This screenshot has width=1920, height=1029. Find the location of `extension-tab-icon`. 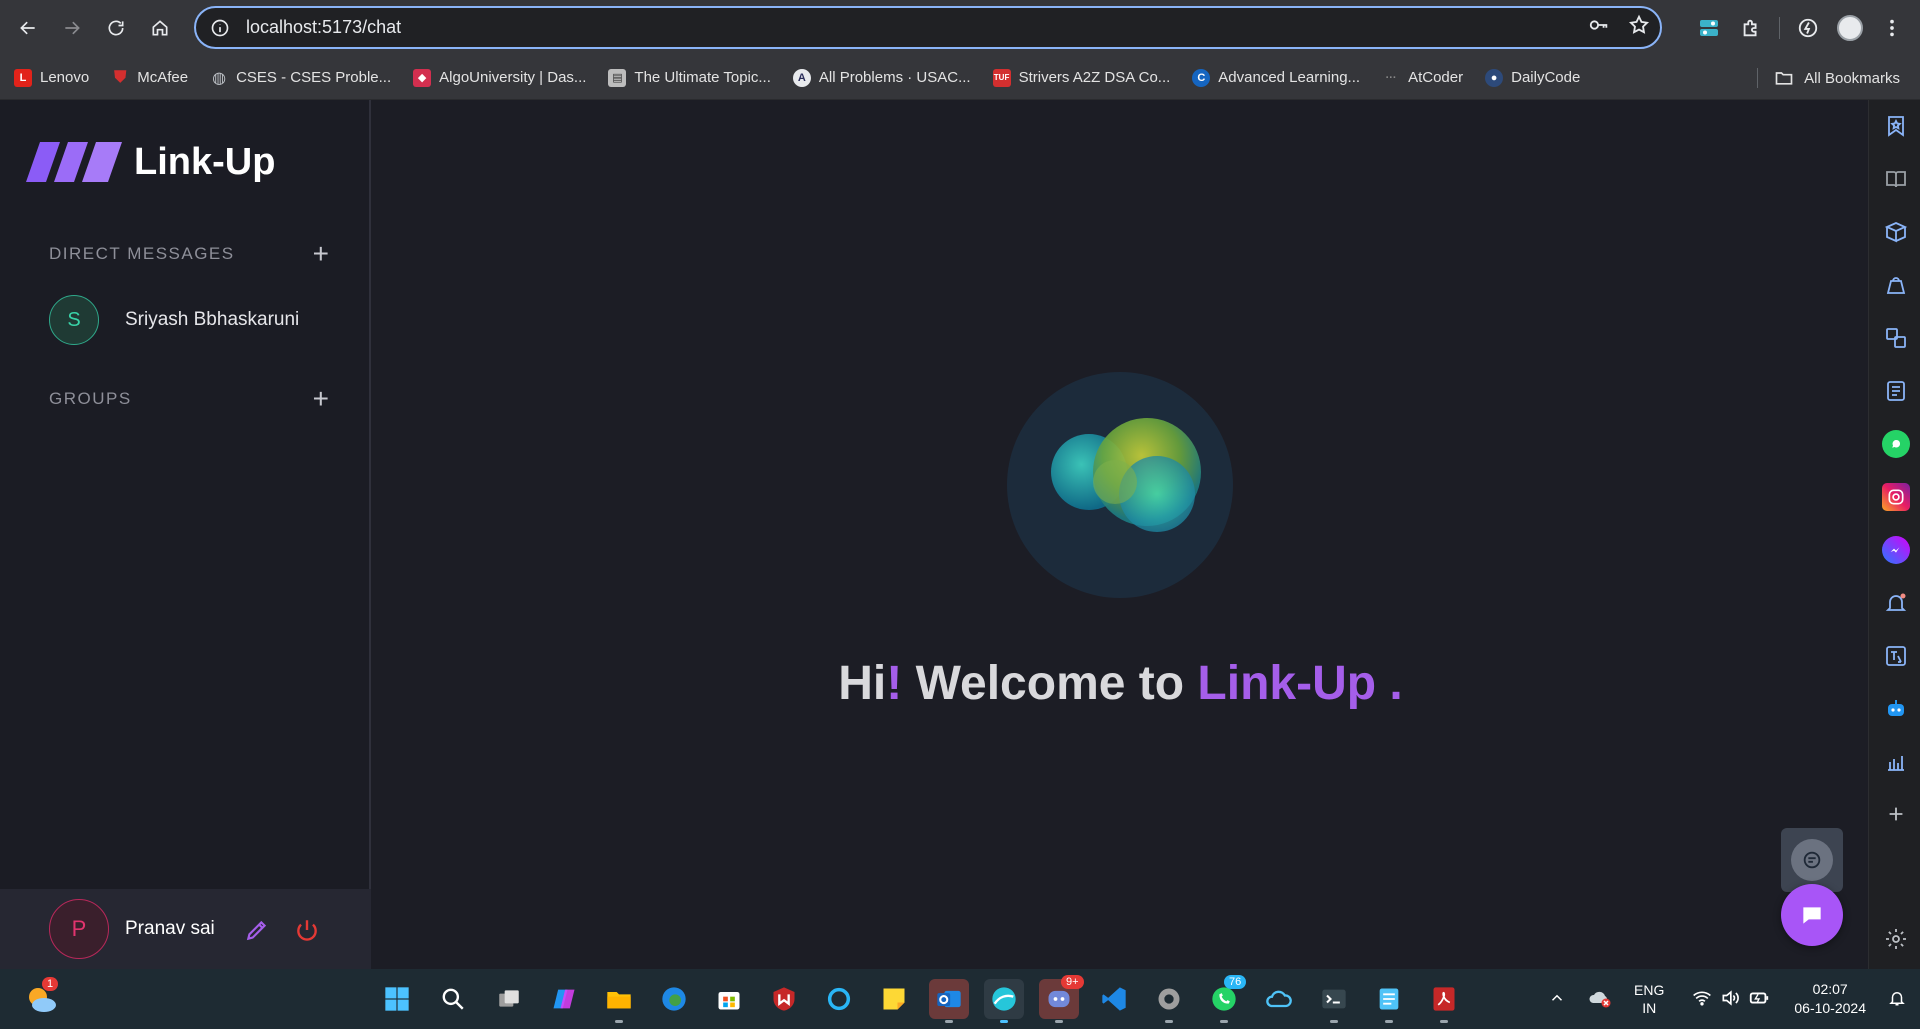

extension-tab-icon is located at coordinates (1709, 28).